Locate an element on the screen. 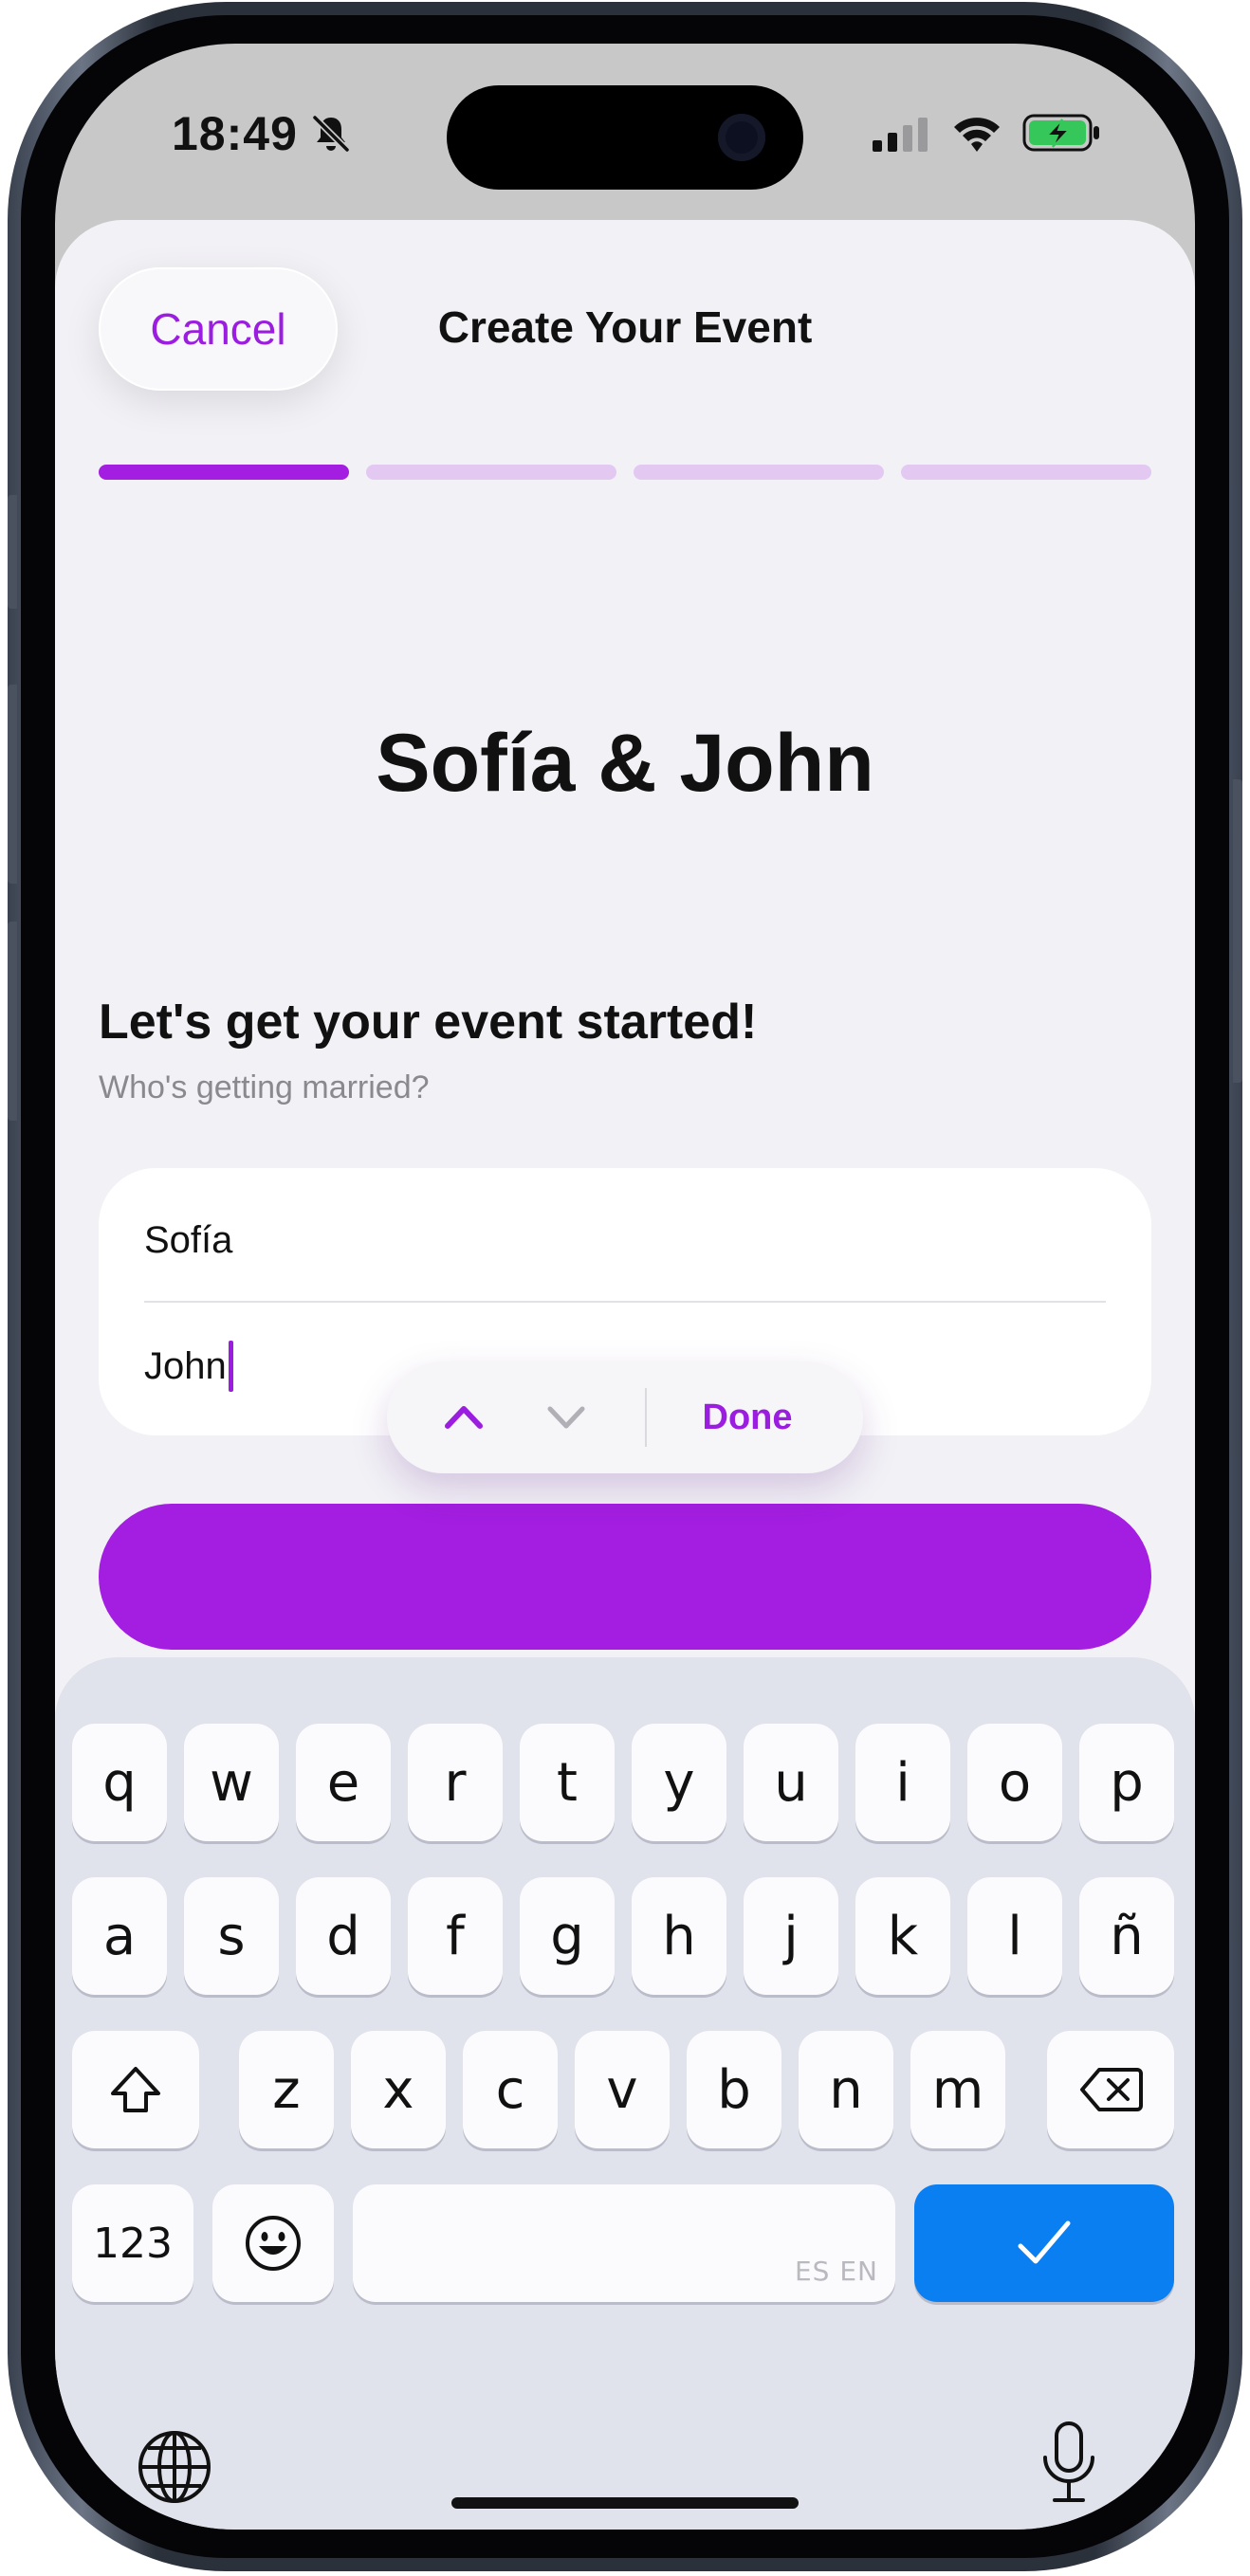 This screenshot has height=2576, width=1250. backspace-key is located at coordinates (1110, 2089).